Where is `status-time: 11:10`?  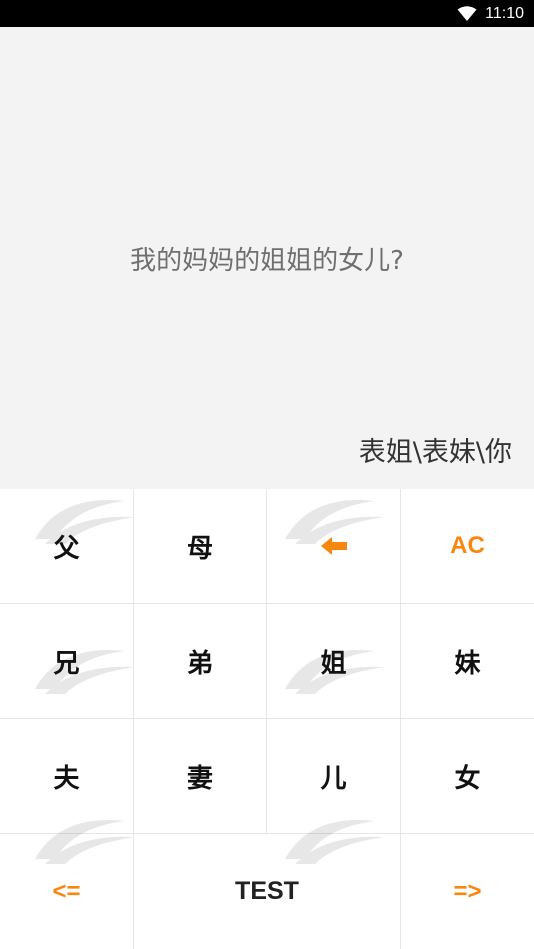 status-time: 11:10 is located at coordinates (504, 13).